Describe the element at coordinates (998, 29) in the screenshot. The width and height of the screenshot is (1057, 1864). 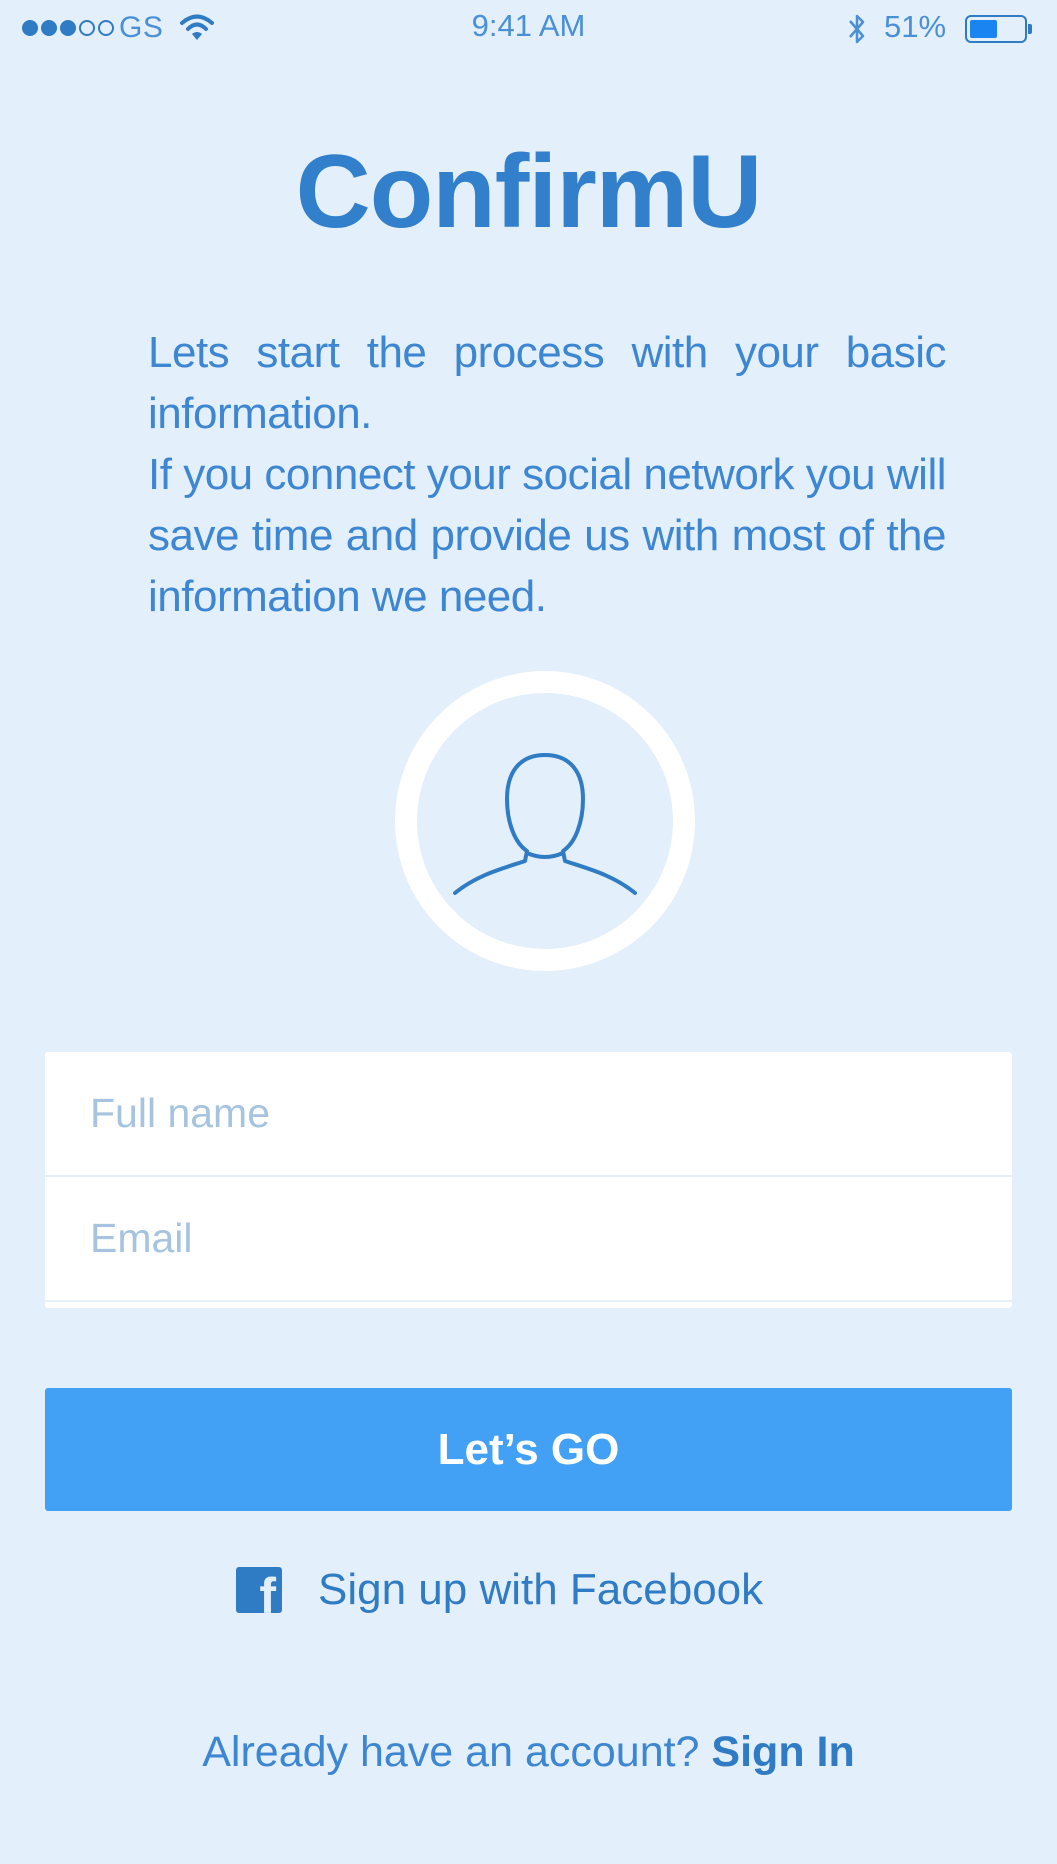
I see `battery-icon` at that location.